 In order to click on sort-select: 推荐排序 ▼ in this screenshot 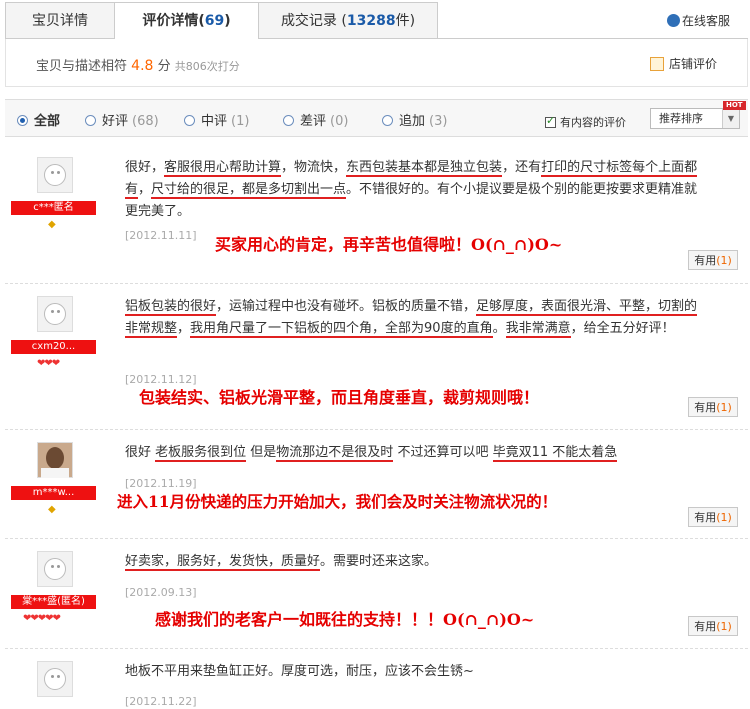, I will do `click(695, 118)`.